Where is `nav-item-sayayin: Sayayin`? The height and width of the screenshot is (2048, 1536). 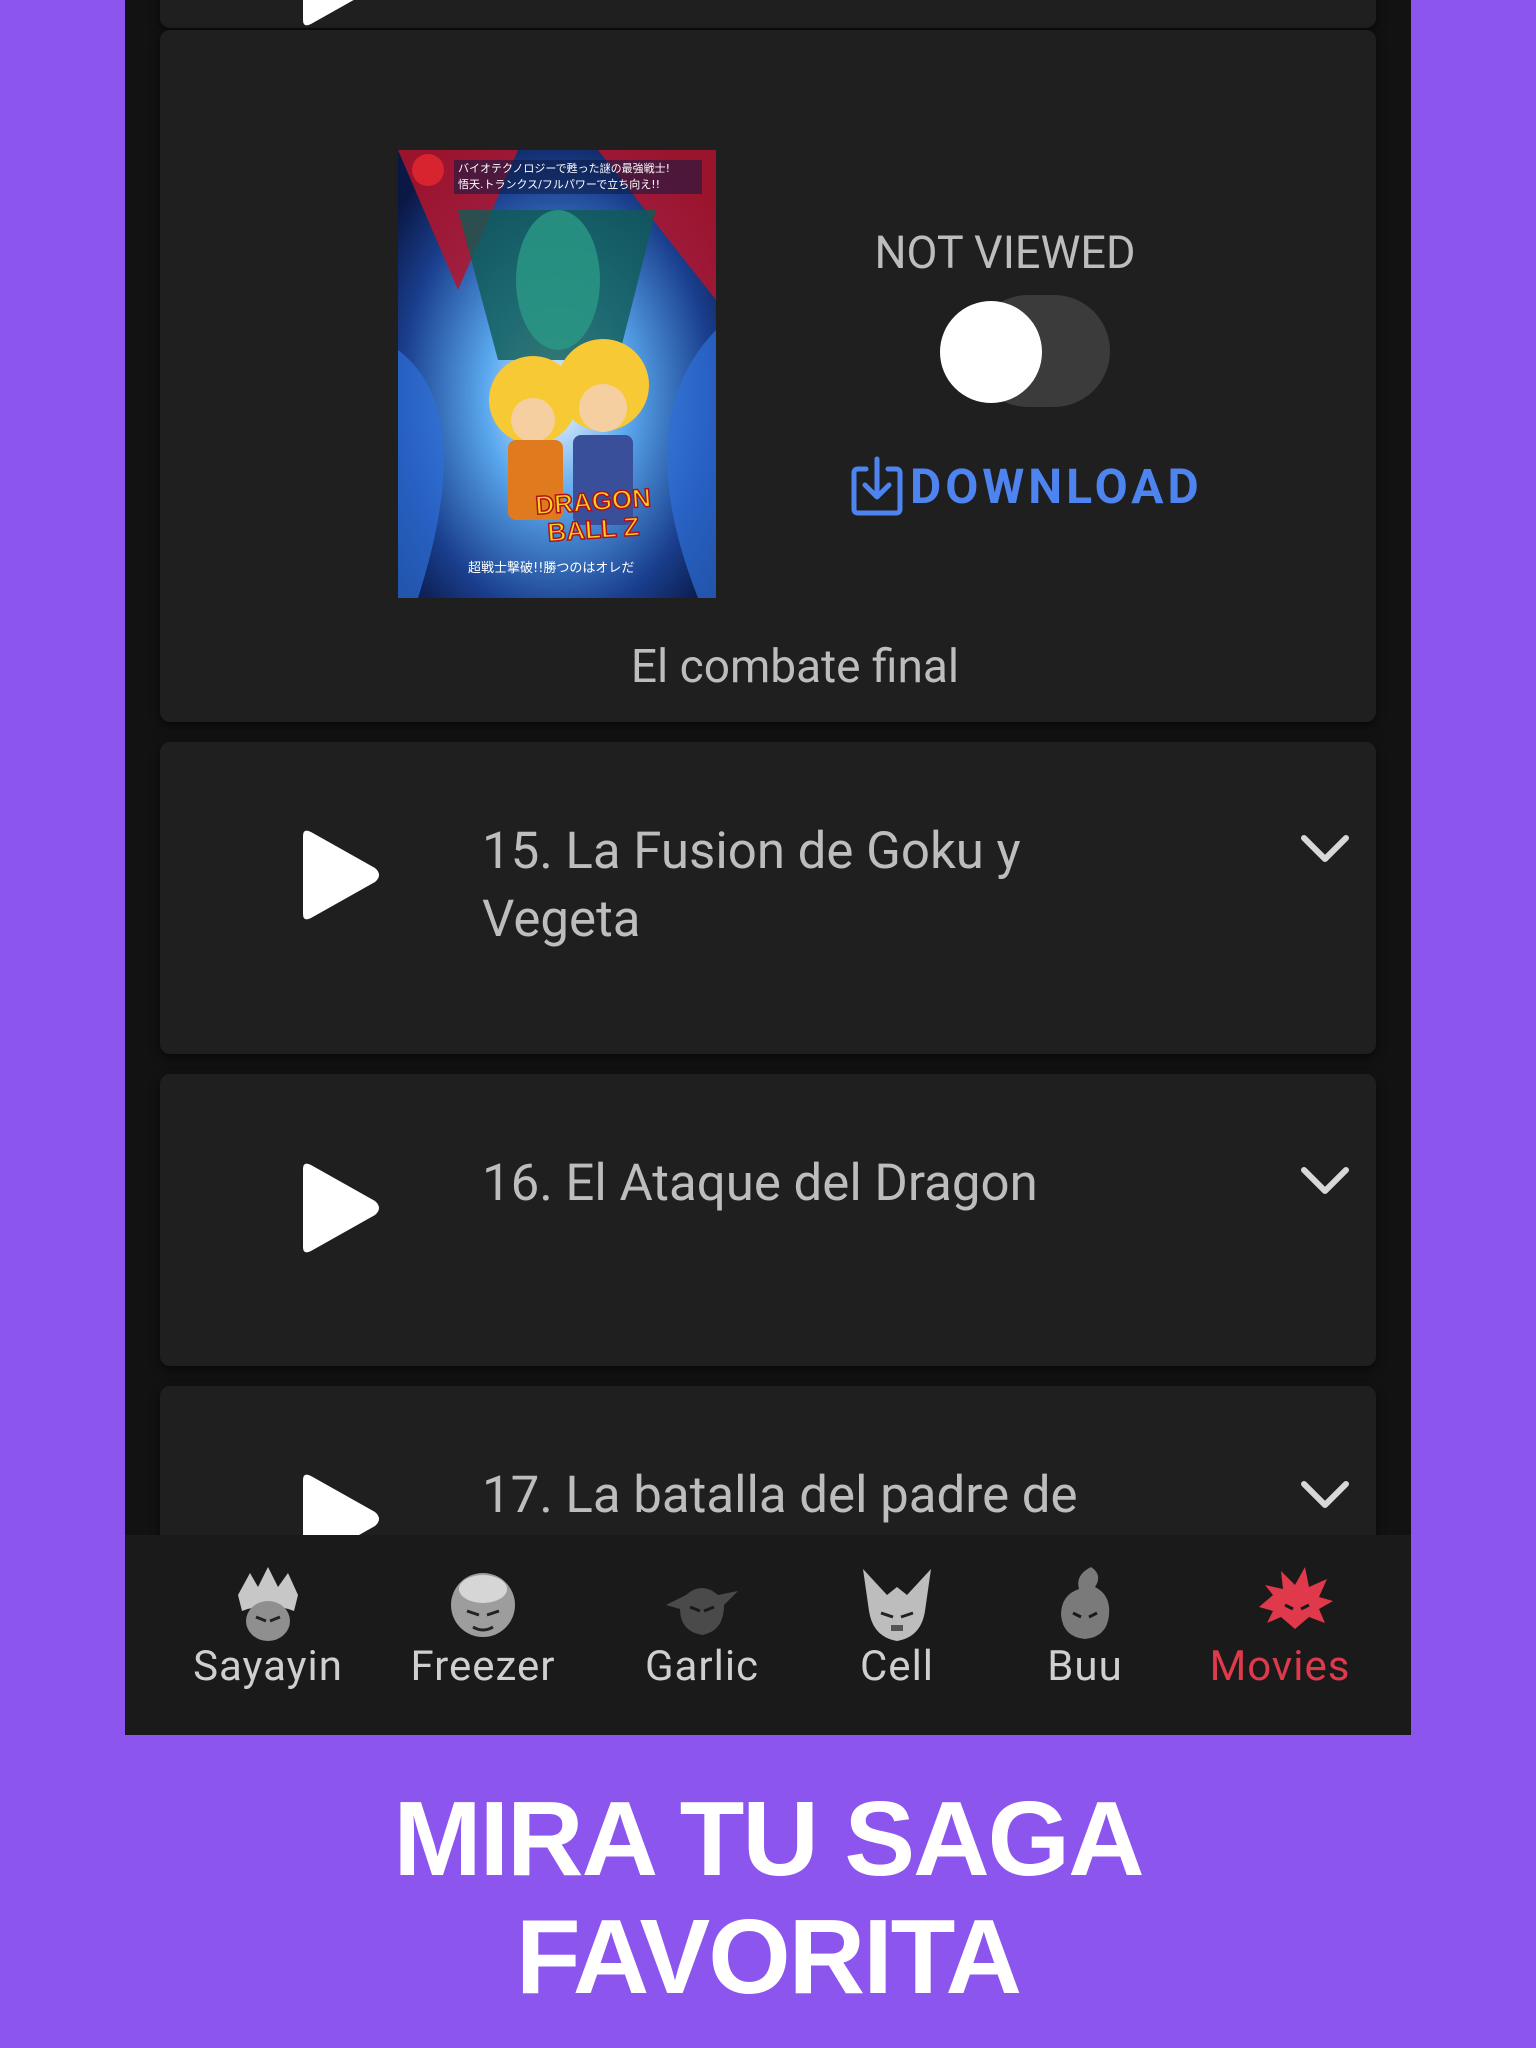
nav-item-sayayin: Sayayin is located at coordinates (268, 1635).